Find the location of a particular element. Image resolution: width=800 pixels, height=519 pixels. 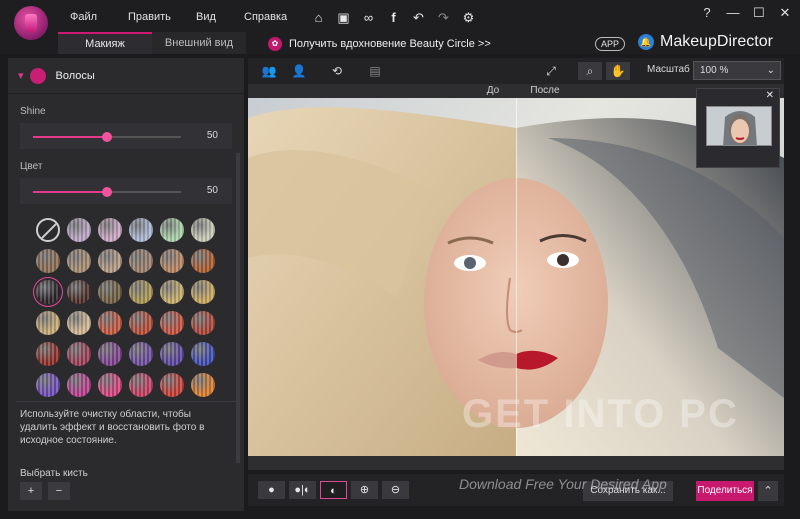

zoom-select: 100 % ⌄ is located at coordinates (737, 70).